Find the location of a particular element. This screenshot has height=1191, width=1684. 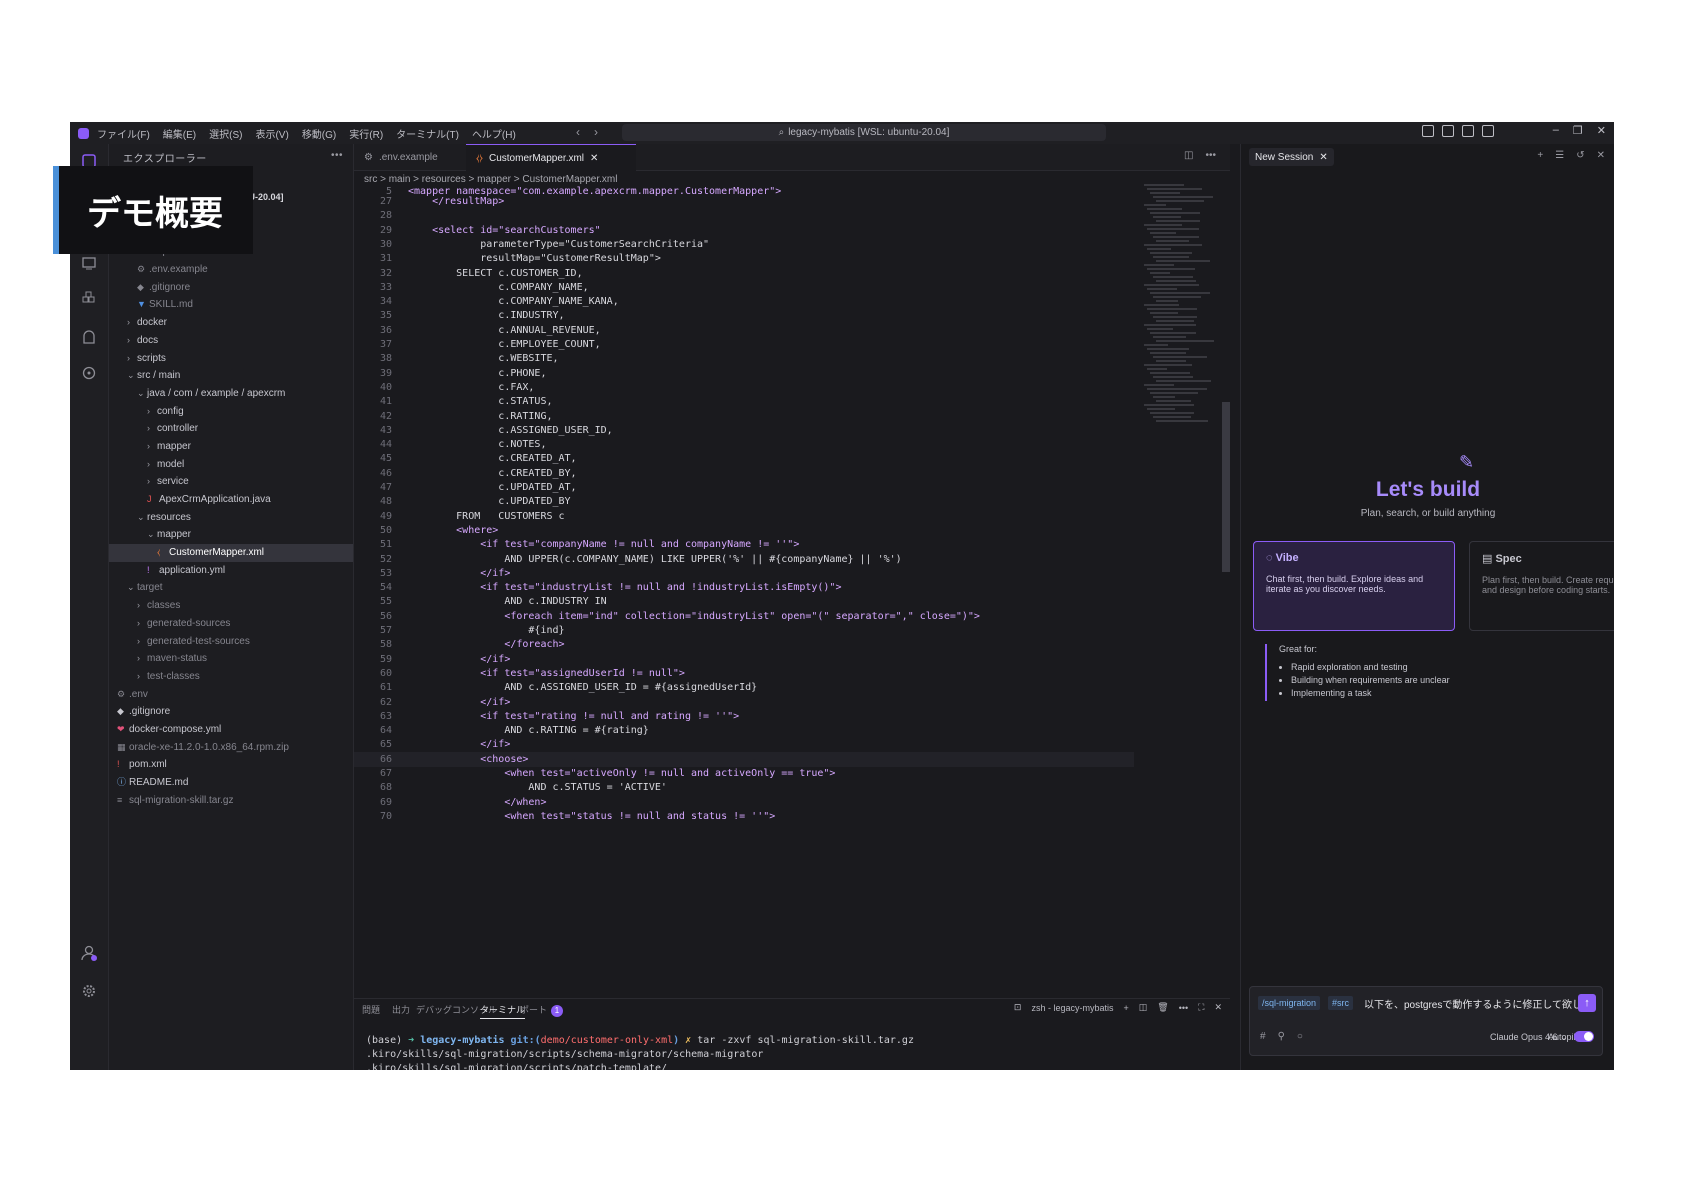

tree-file: ≡ sql-migration-skill.tar.gz is located at coordinates (231, 801).